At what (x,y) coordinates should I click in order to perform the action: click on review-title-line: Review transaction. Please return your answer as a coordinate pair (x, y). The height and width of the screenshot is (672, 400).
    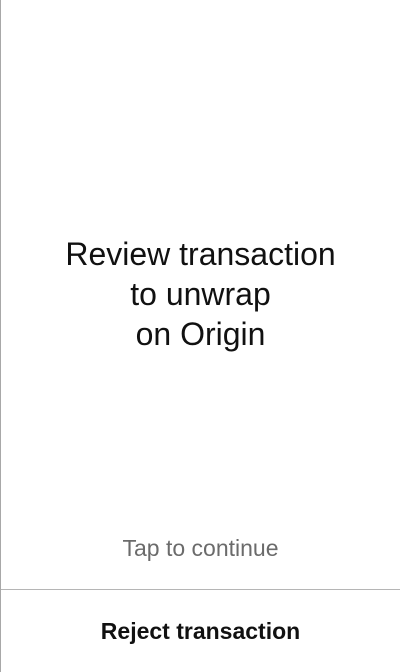
    Looking at the image, I should click on (200, 254).